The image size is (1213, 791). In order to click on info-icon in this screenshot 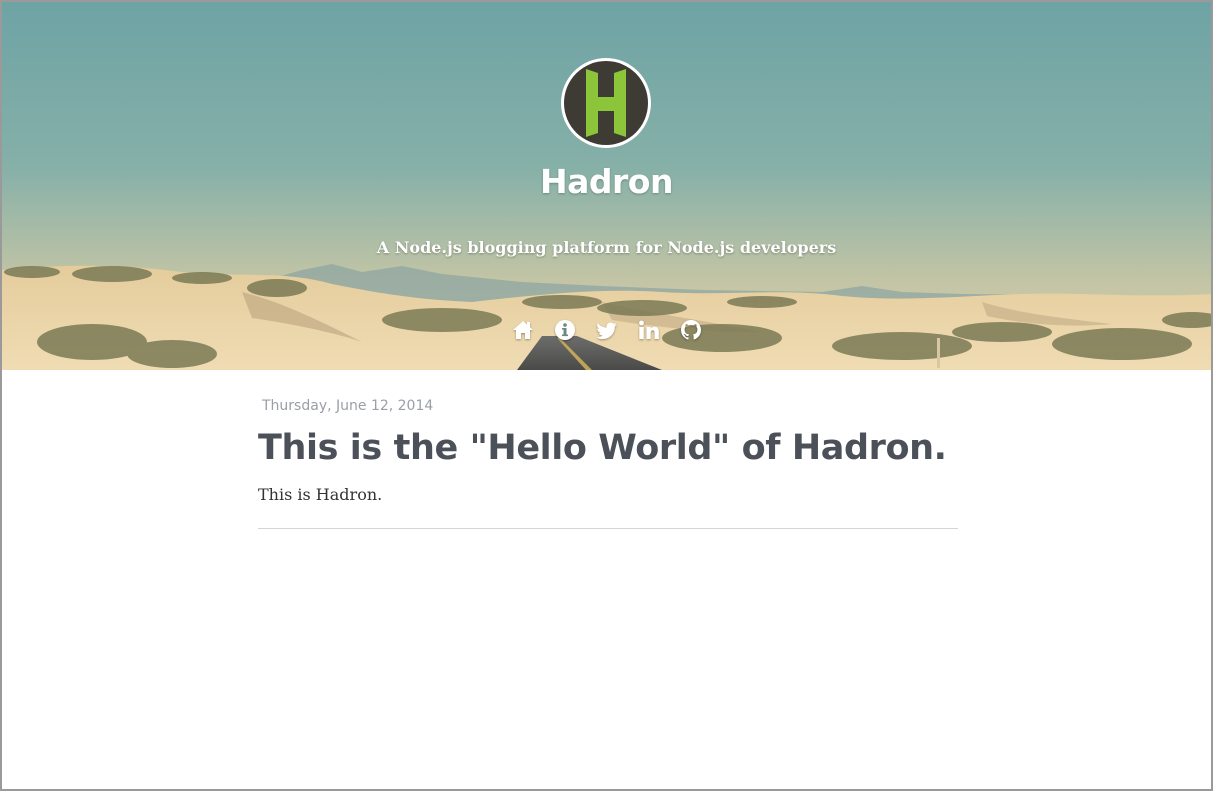, I will do `click(564, 330)`.